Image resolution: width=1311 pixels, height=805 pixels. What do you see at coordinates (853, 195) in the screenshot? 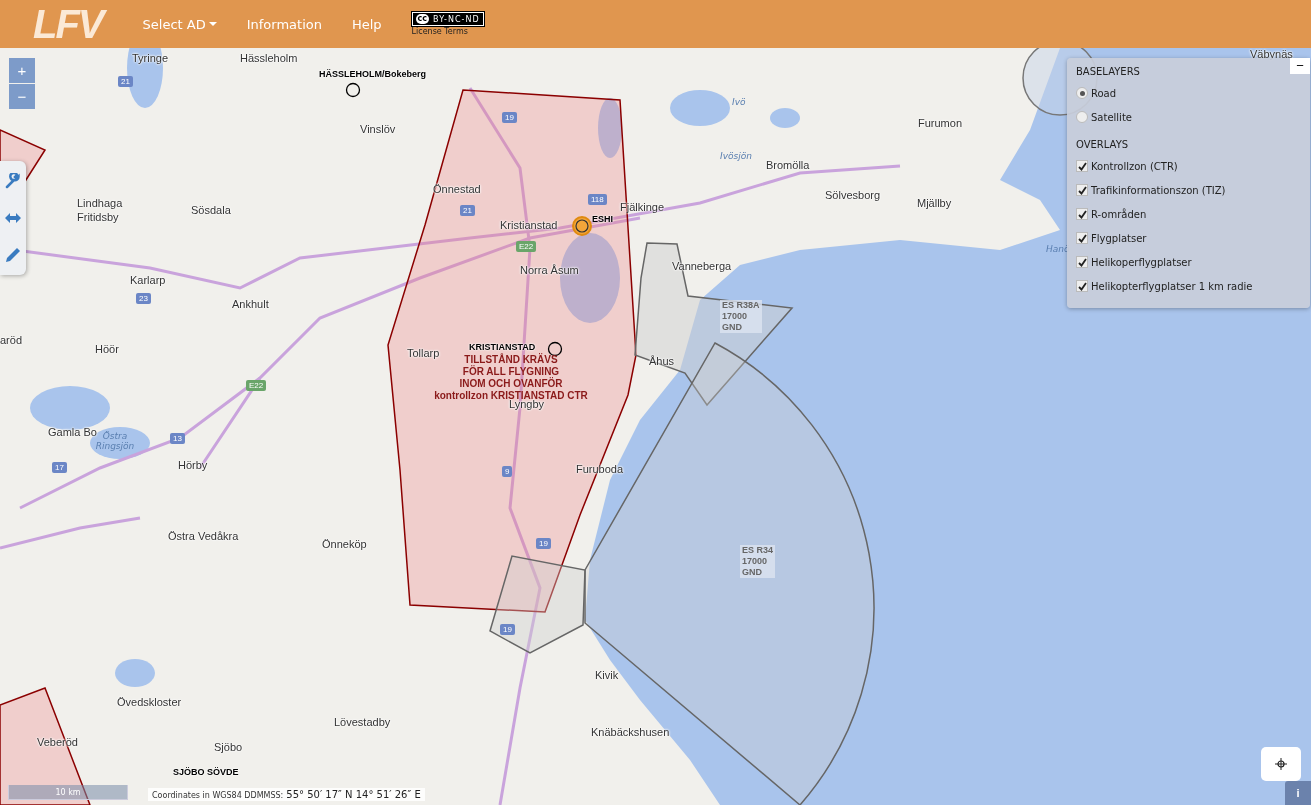
I see `place-label: Sölvesborg` at bounding box center [853, 195].